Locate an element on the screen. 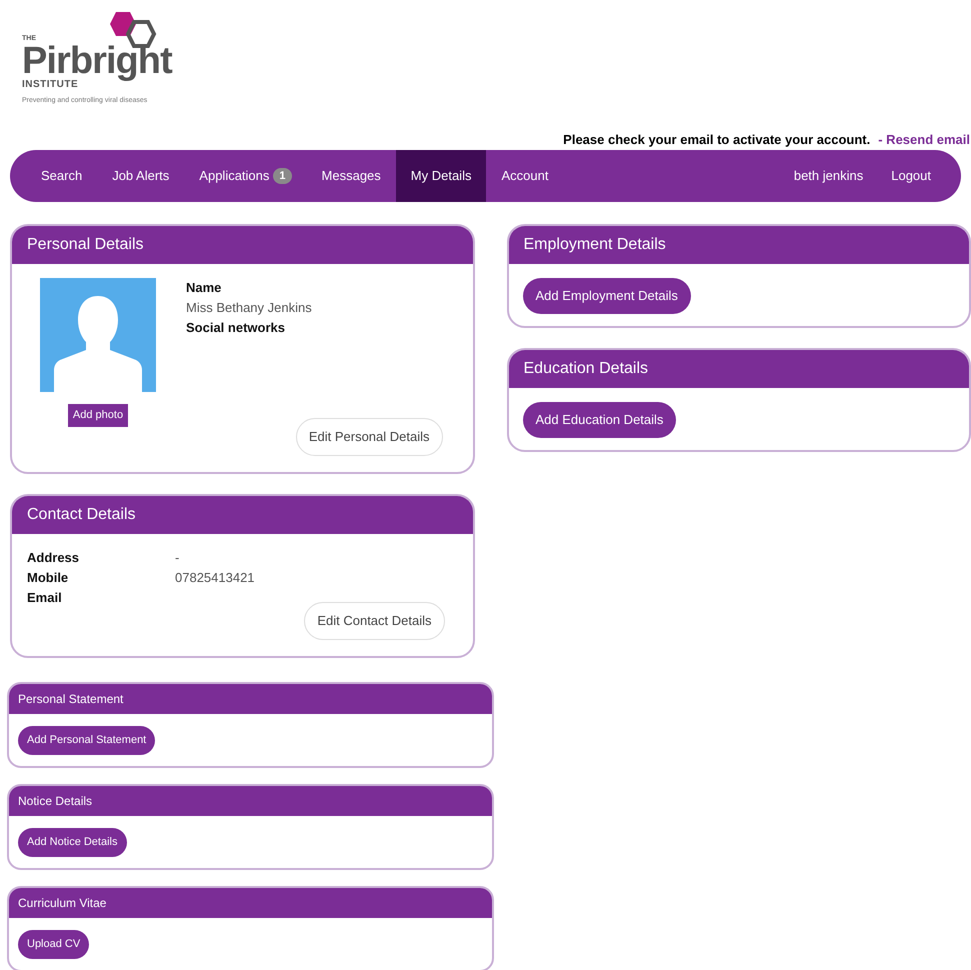  field-label: Social networks is located at coordinates (236, 328).